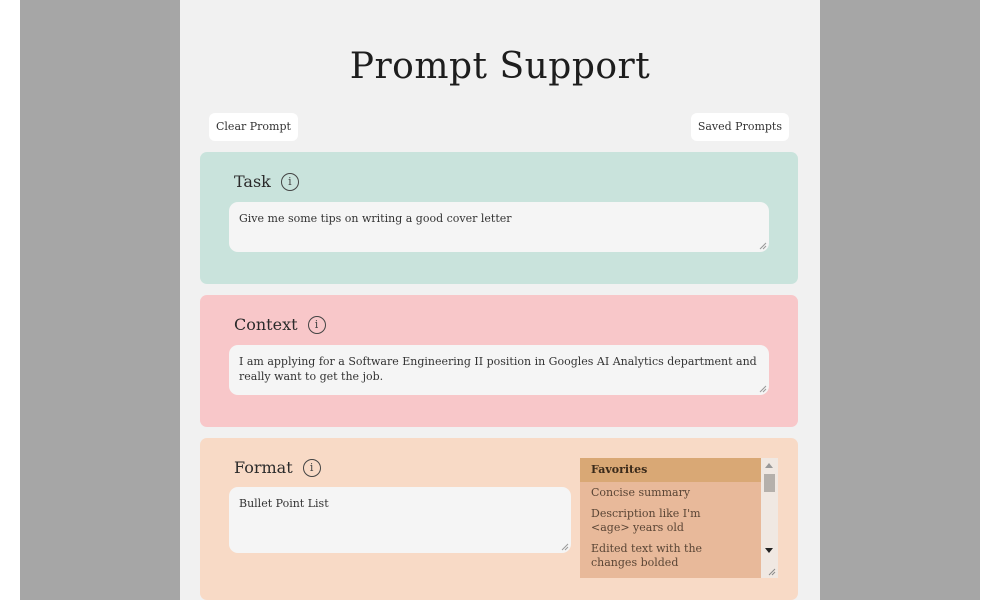  What do you see at coordinates (665, 555) in the screenshot?
I see `favorites-option: Edited text with the changes bolded` at bounding box center [665, 555].